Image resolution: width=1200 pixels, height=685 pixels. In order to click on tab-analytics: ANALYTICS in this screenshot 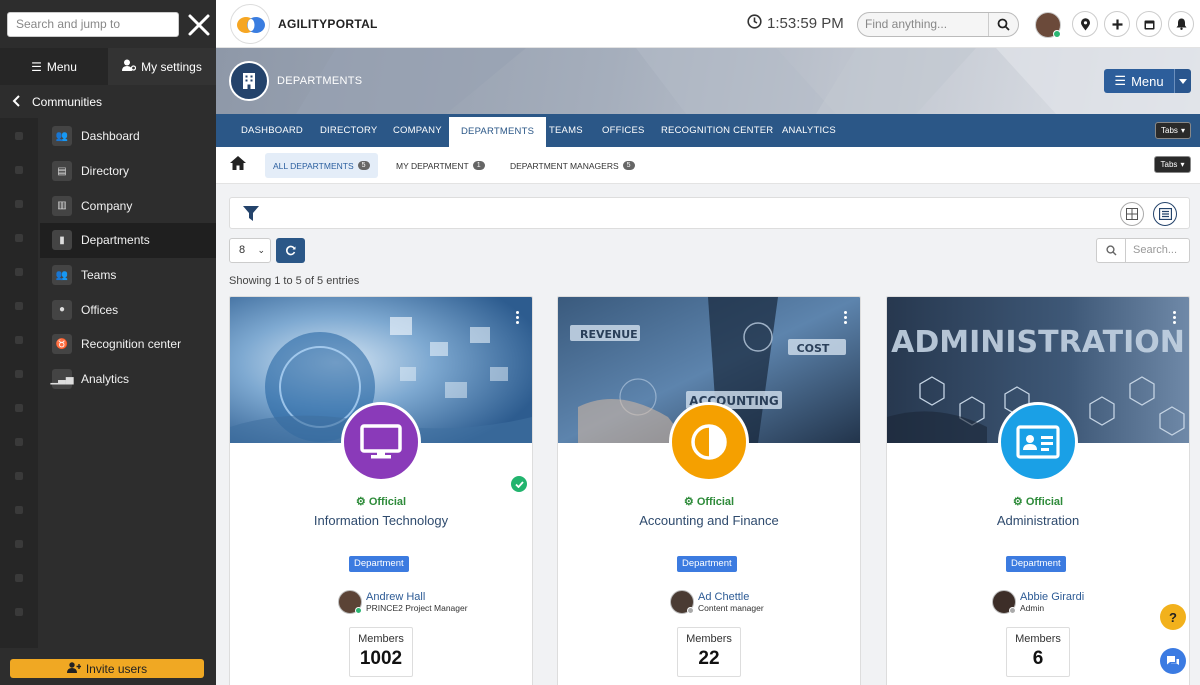, I will do `click(809, 130)`.